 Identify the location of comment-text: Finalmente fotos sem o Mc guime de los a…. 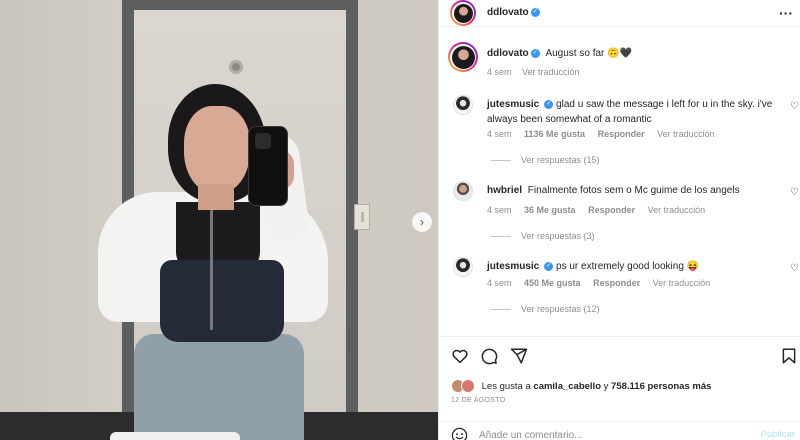
(633, 190).